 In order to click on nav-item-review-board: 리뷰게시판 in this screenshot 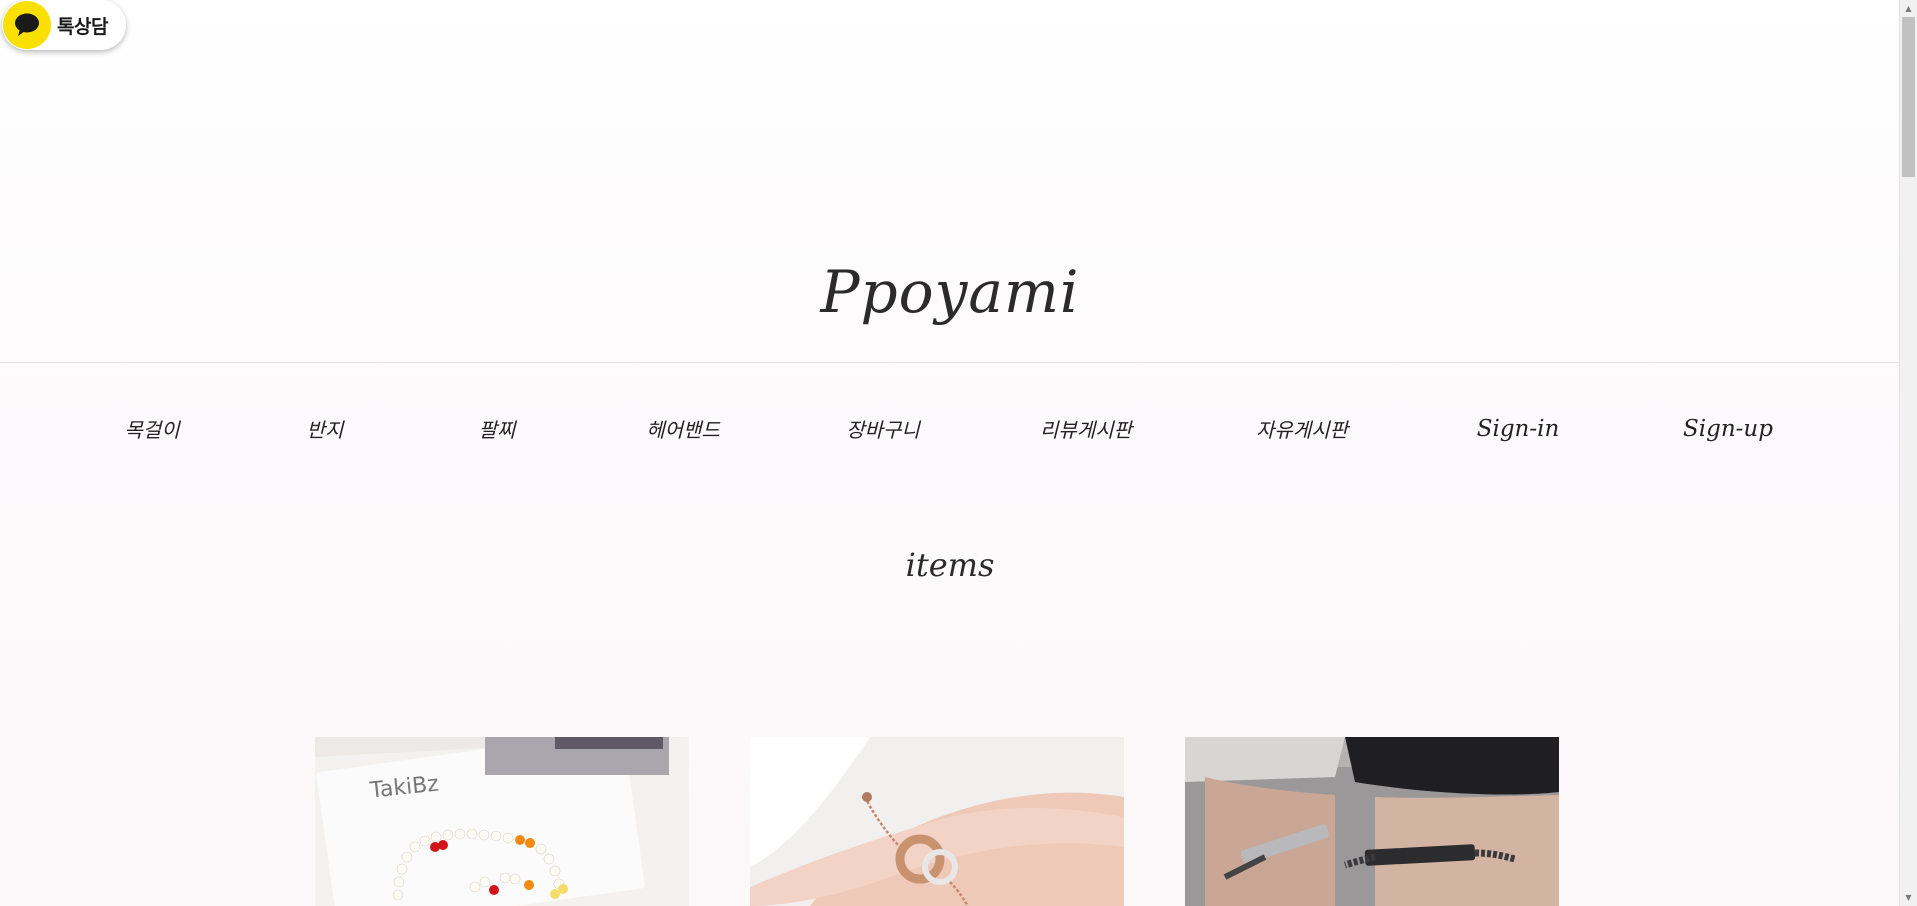, I will do `click(1086, 428)`.